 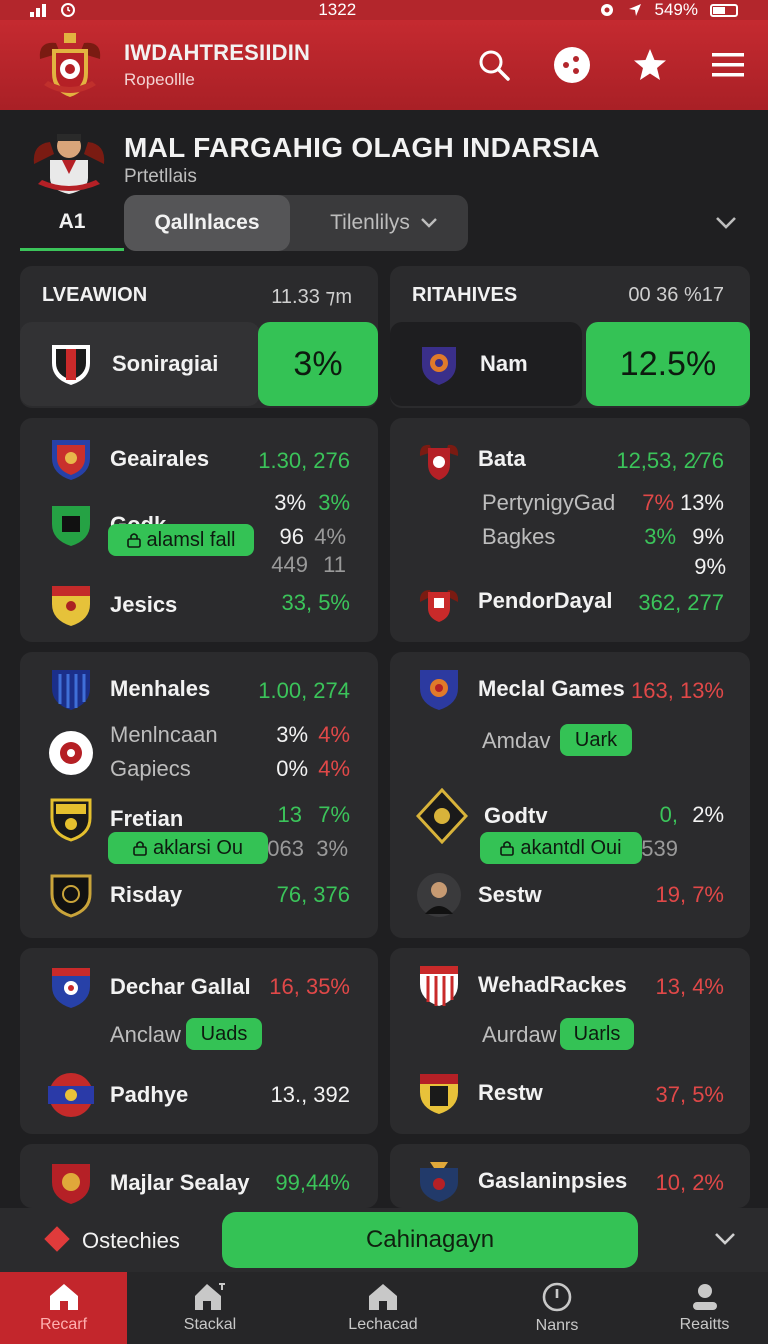 I want to click on match-card: Majlar Sealay 99,44%, so click(x=199, y=1176).